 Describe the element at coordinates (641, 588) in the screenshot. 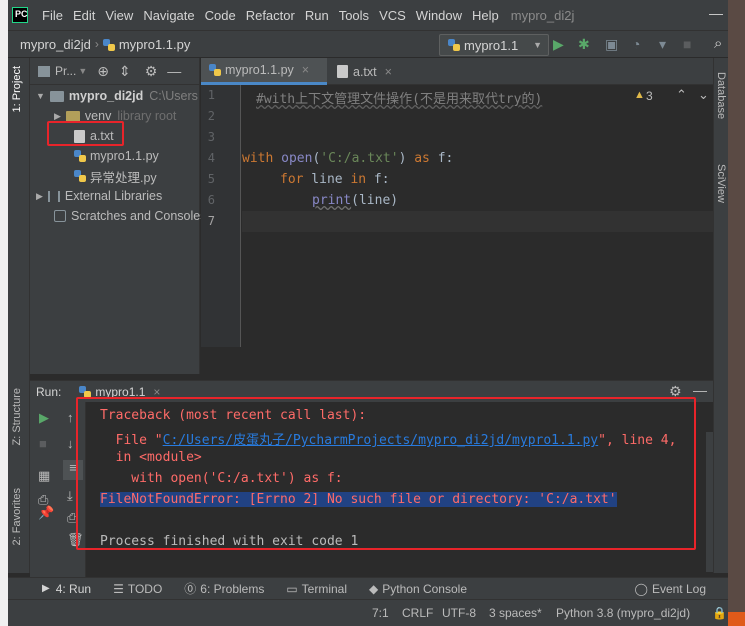

I see `event-log-icon: ◯` at that location.